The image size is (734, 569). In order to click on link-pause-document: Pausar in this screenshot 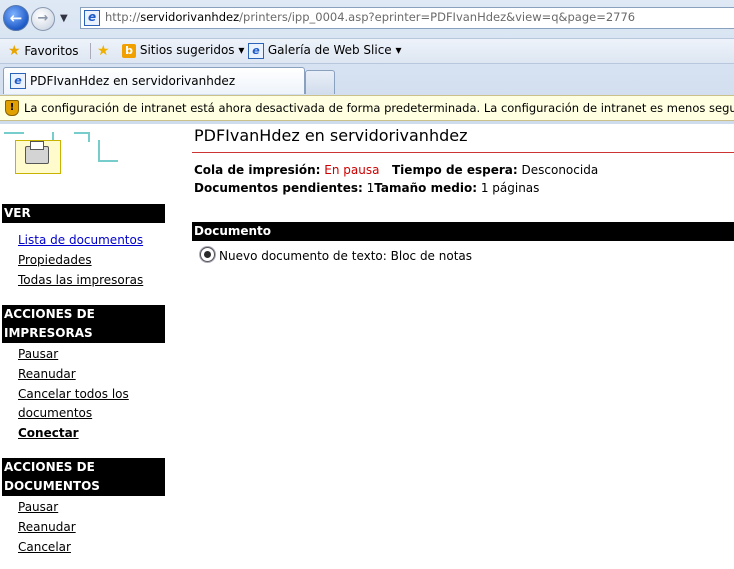, I will do `click(38, 507)`.